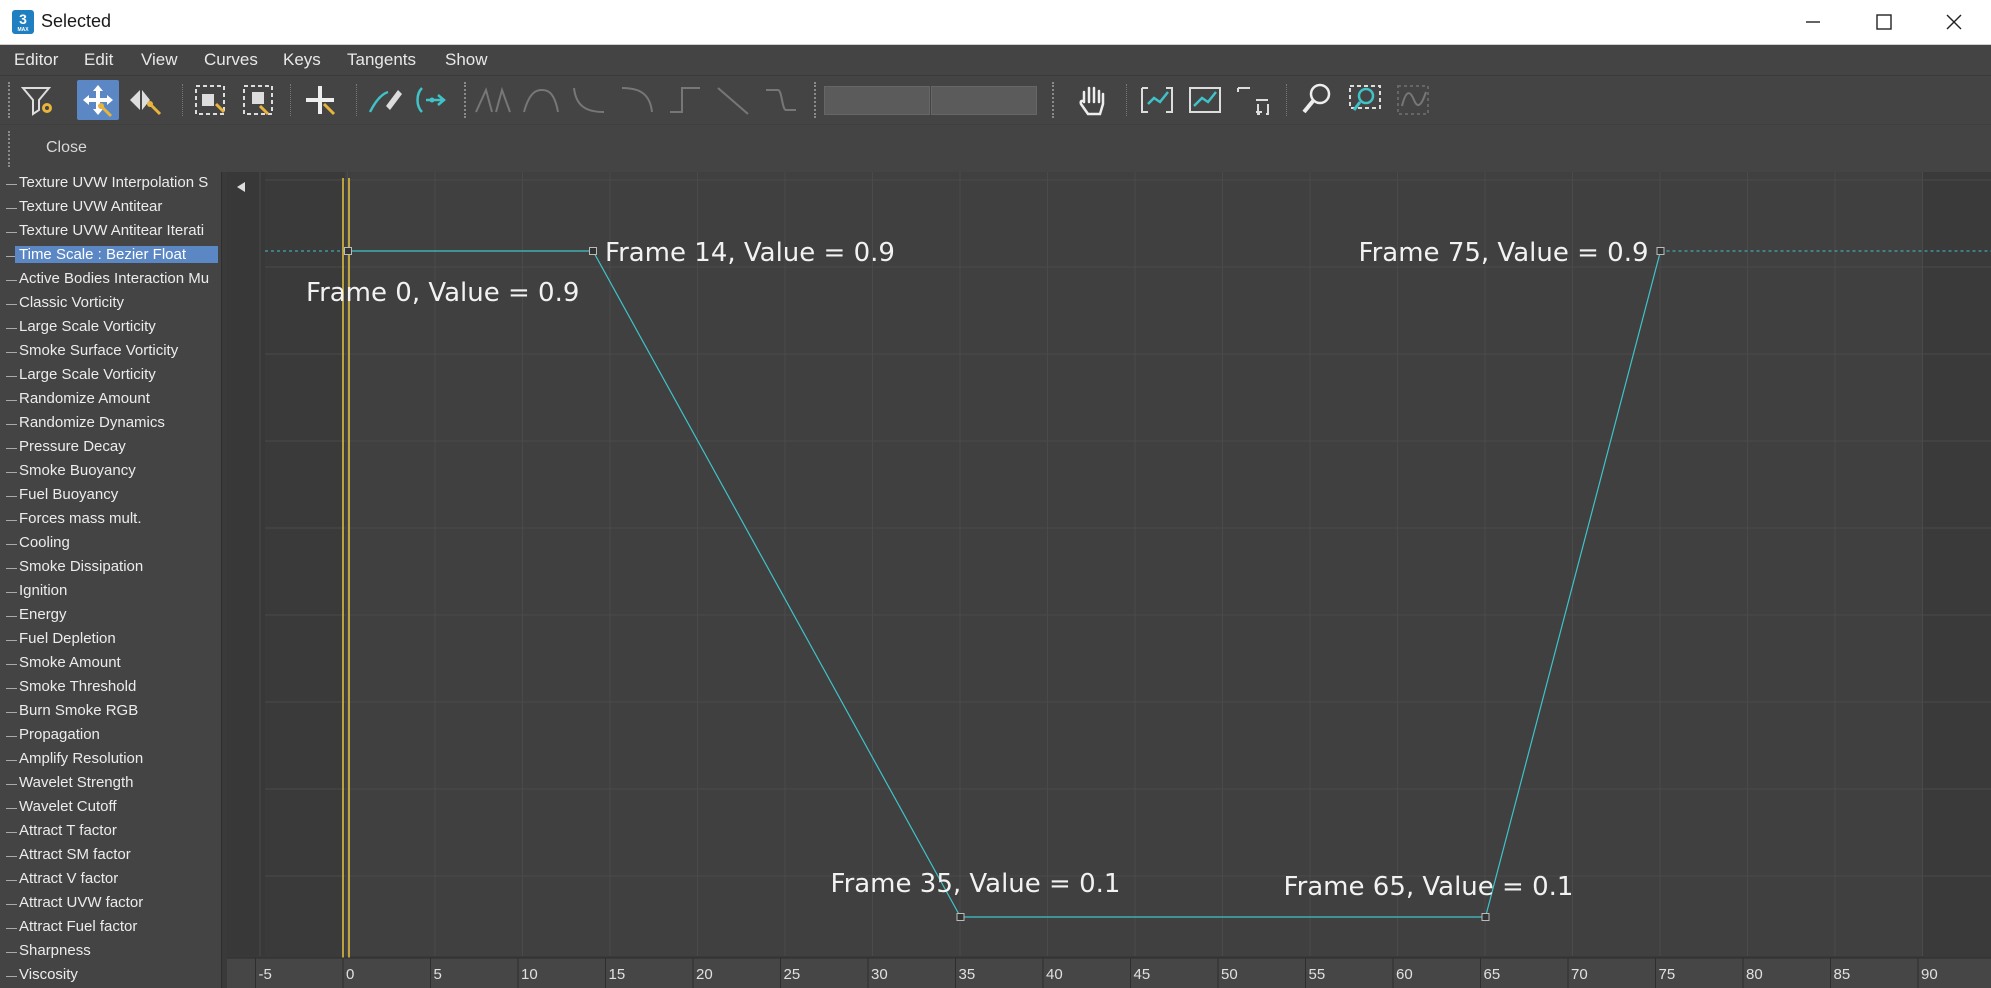 Image resolution: width=1991 pixels, height=988 pixels. Describe the element at coordinates (733, 100) in the screenshot. I see `tangent-linear-button` at that location.